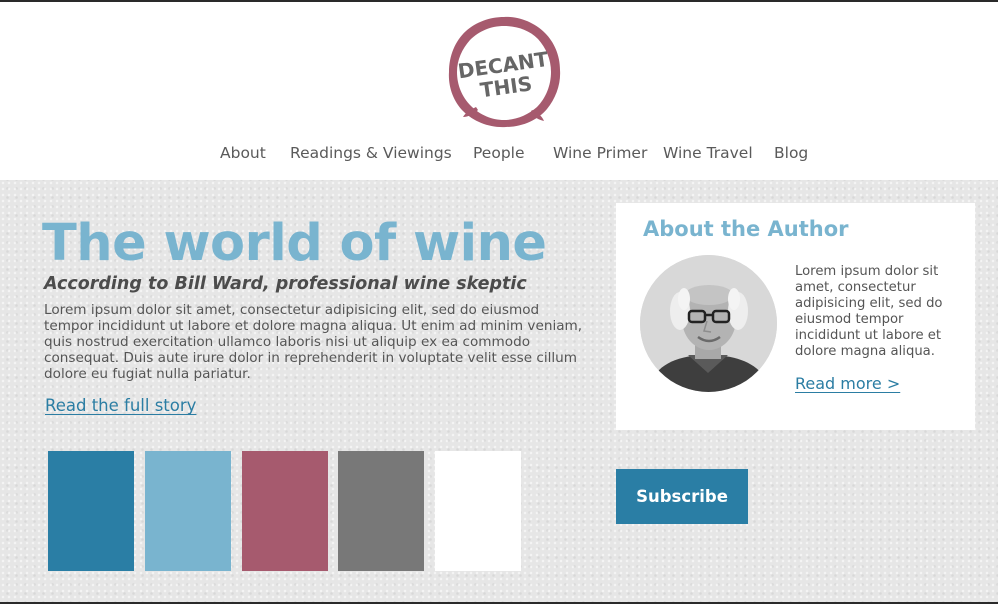 The height and width of the screenshot is (604, 998). I want to click on hero-title: The world of wine, so click(294, 243).